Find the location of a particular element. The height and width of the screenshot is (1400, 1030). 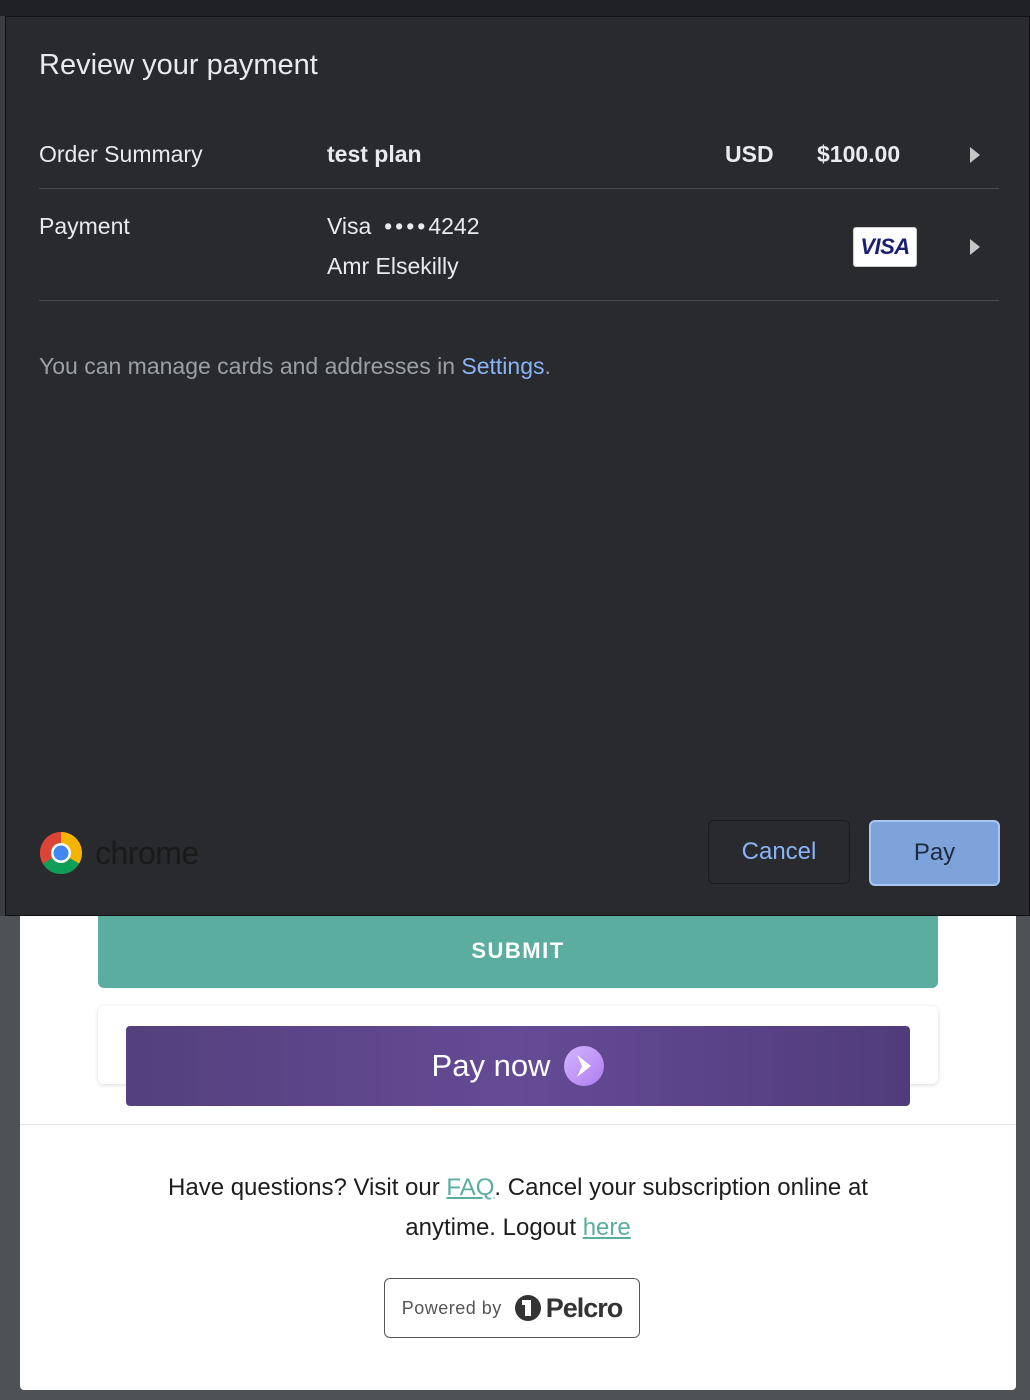

help-text-prefix: Have questions? Visit our is located at coordinates (307, 1187).